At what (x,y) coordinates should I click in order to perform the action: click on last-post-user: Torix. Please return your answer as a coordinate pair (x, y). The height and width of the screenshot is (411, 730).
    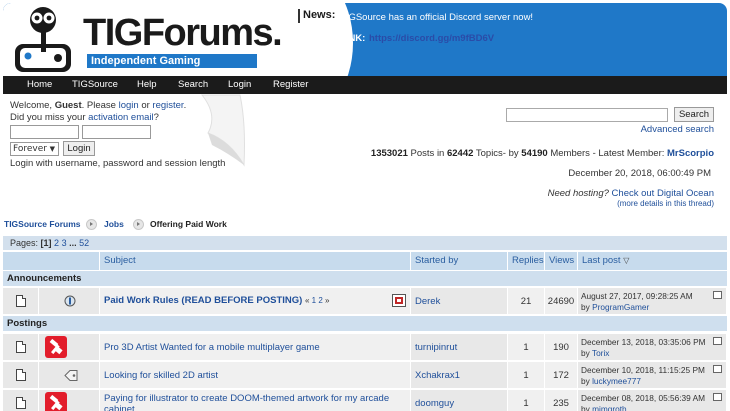
    Looking at the image, I should click on (601, 353).